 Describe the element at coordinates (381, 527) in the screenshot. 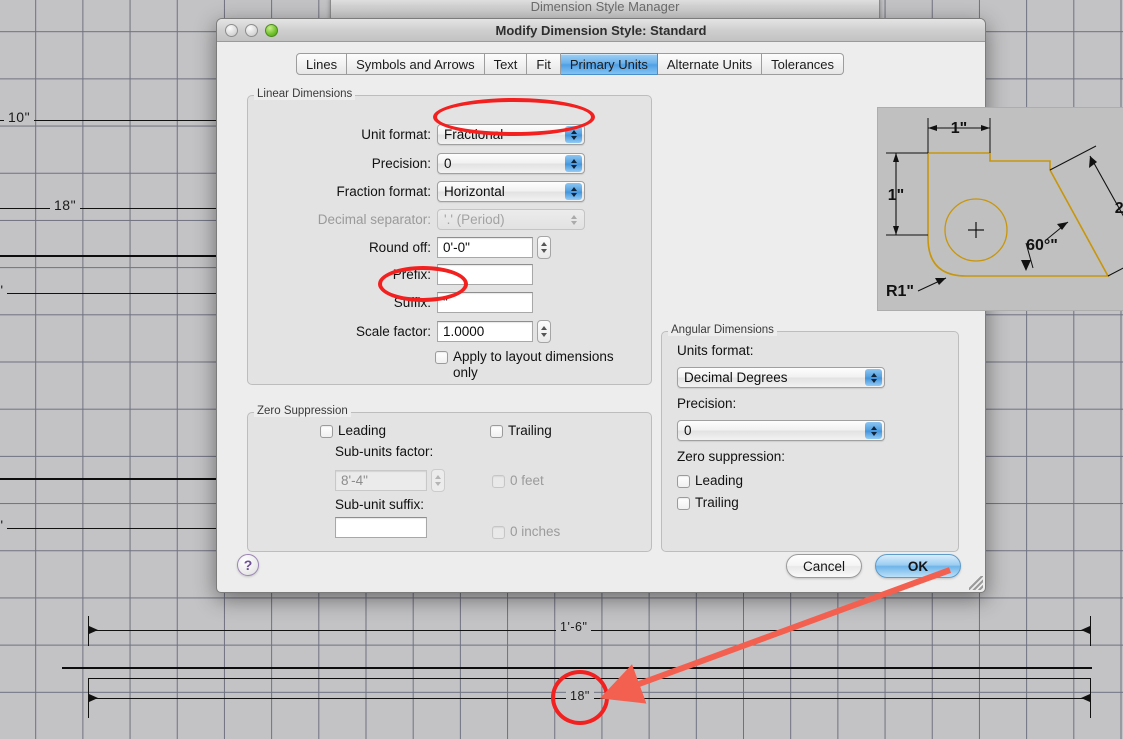

I see `sub-unit-suffix-input` at that location.